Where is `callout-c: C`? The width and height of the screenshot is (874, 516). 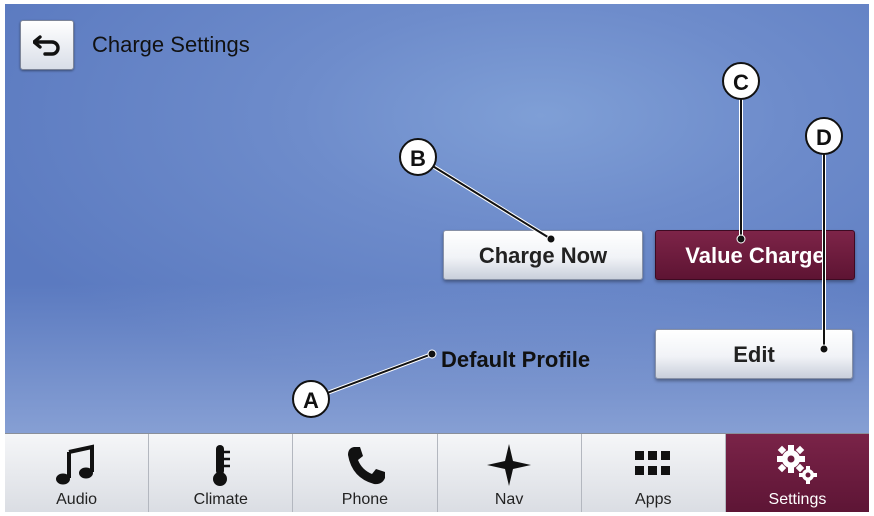
callout-c: C is located at coordinates (741, 81).